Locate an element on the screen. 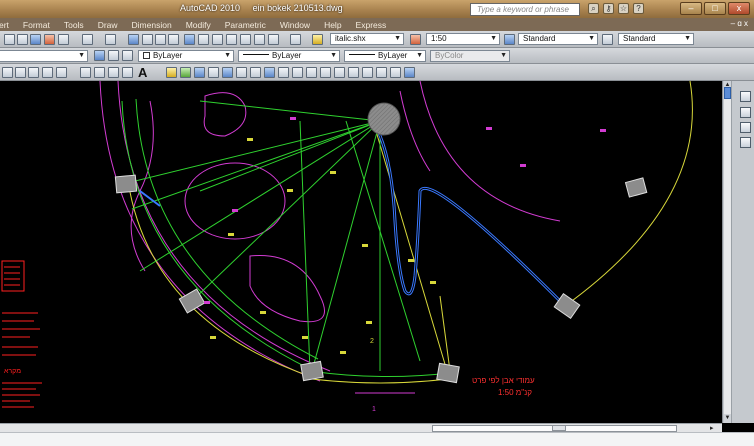 The width and height of the screenshot is (754, 446). break-icon is located at coordinates (325, 72).